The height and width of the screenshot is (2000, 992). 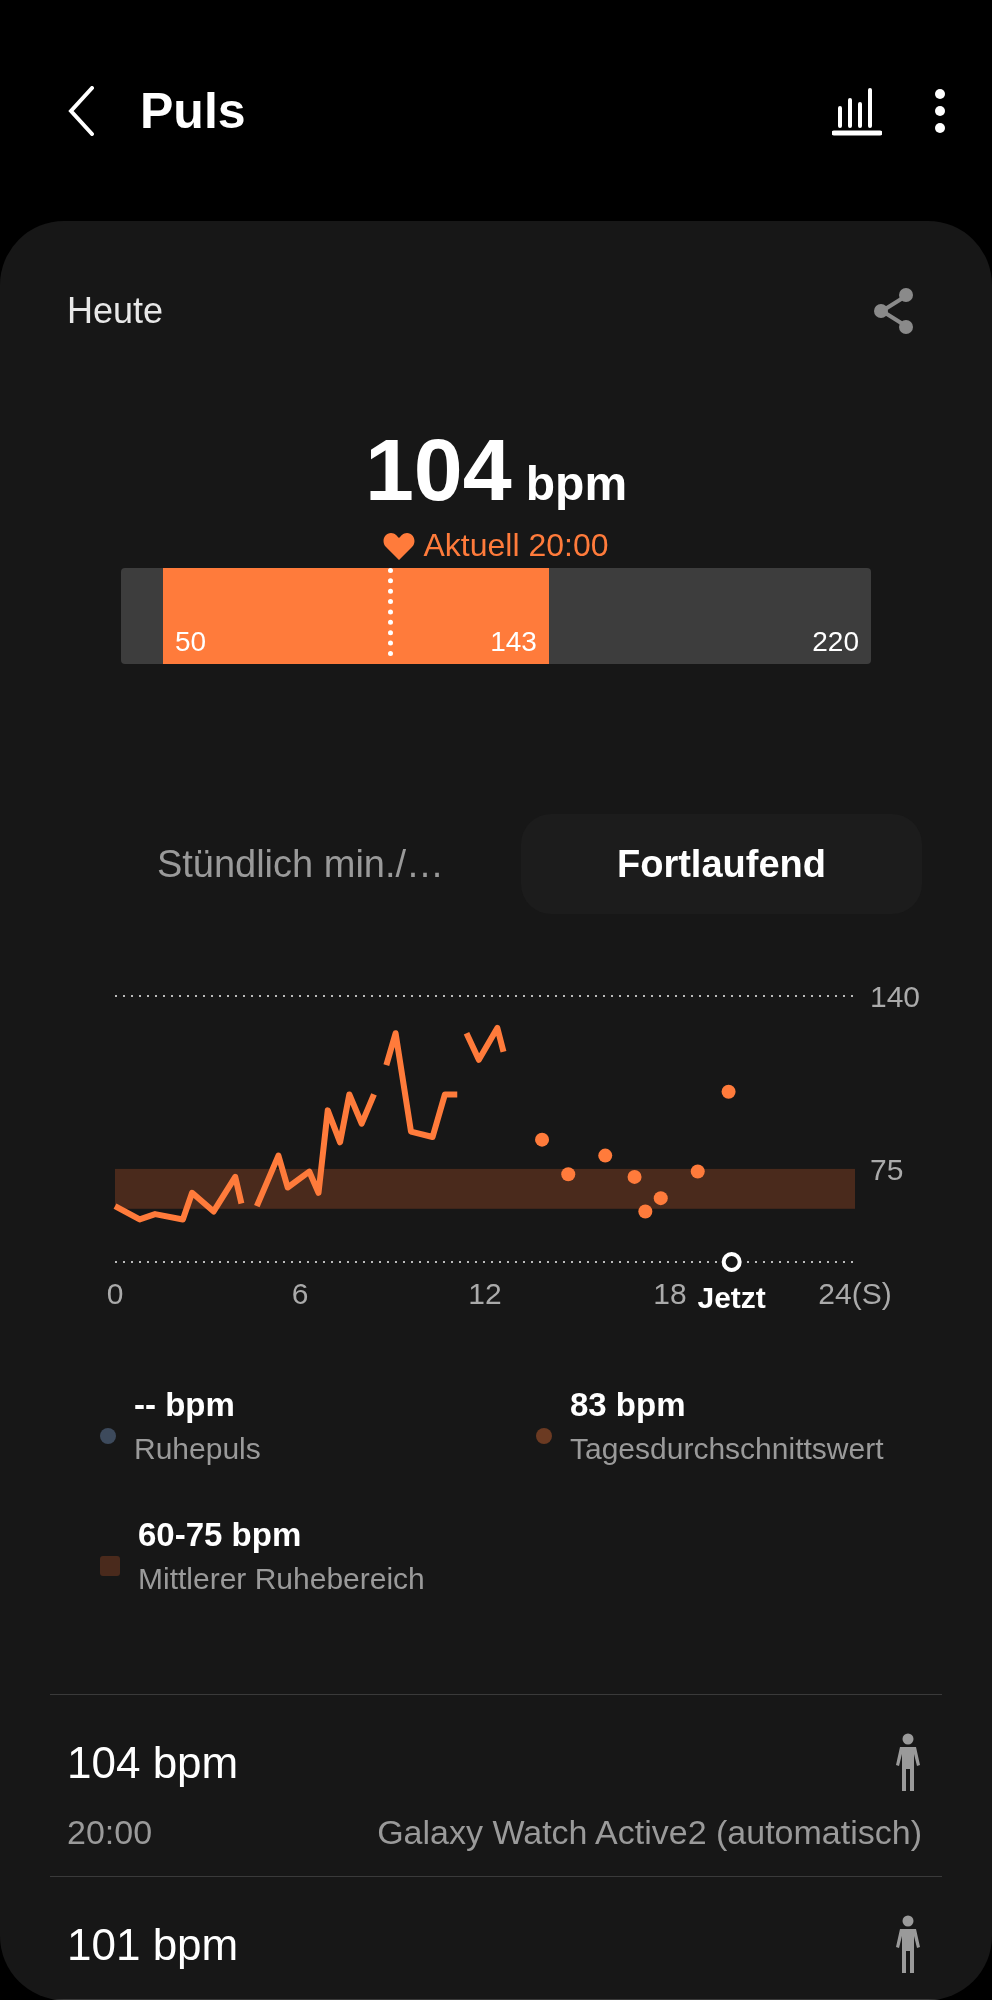 I want to click on x-tick-label: Jetzt, so click(x=731, y=1297).